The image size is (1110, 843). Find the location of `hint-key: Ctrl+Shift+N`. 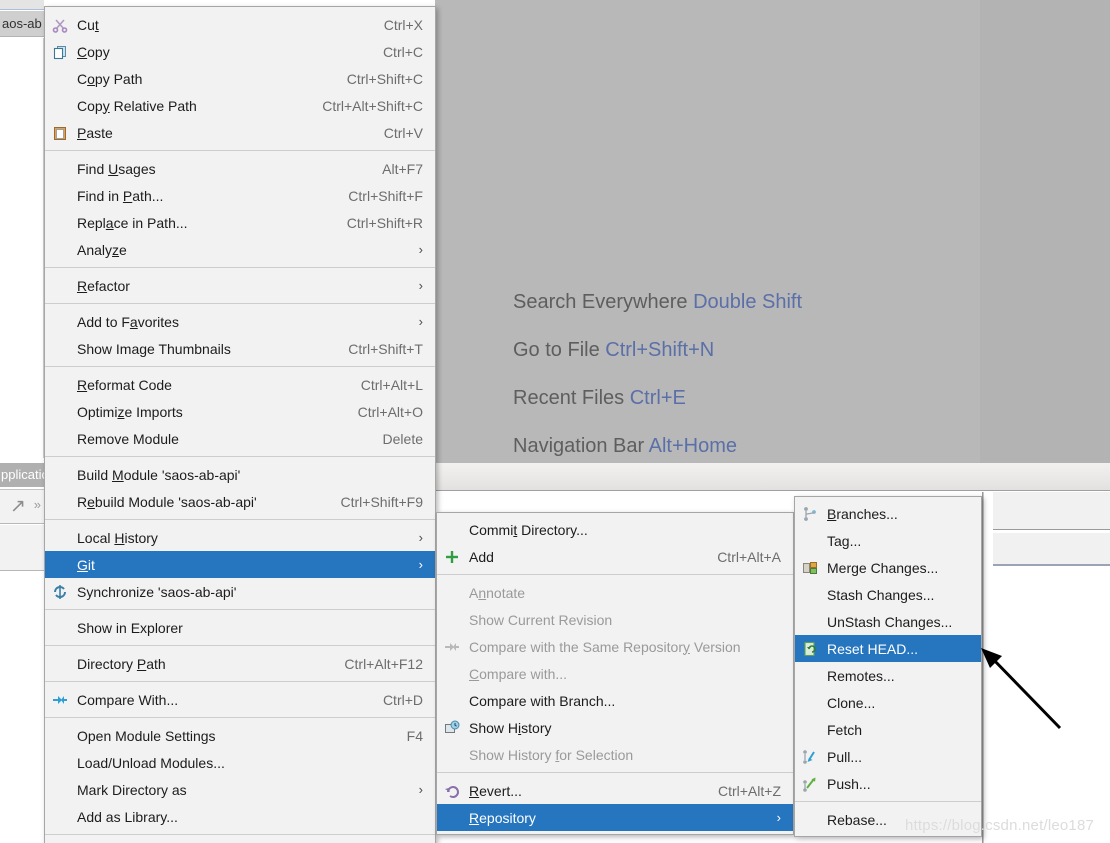

hint-key: Ctrl+Shift+N is located at coordinates (660, 350).